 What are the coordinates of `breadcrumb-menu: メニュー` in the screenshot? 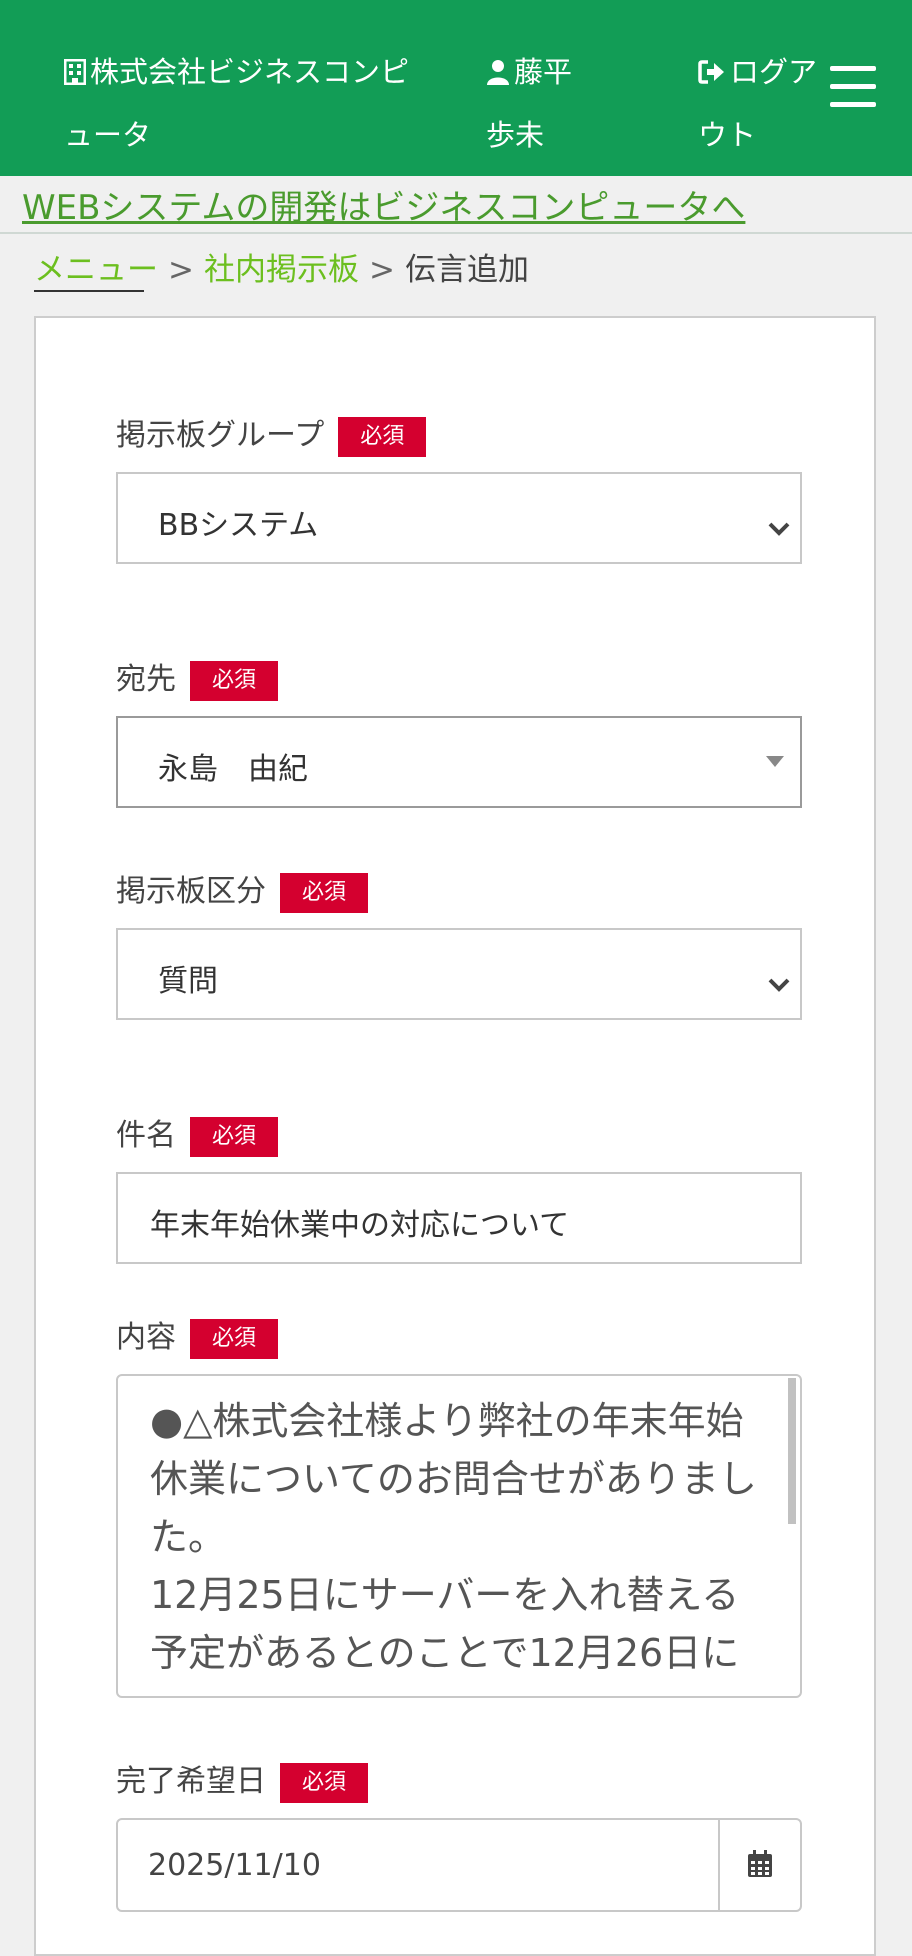 It's located at (96, 270).